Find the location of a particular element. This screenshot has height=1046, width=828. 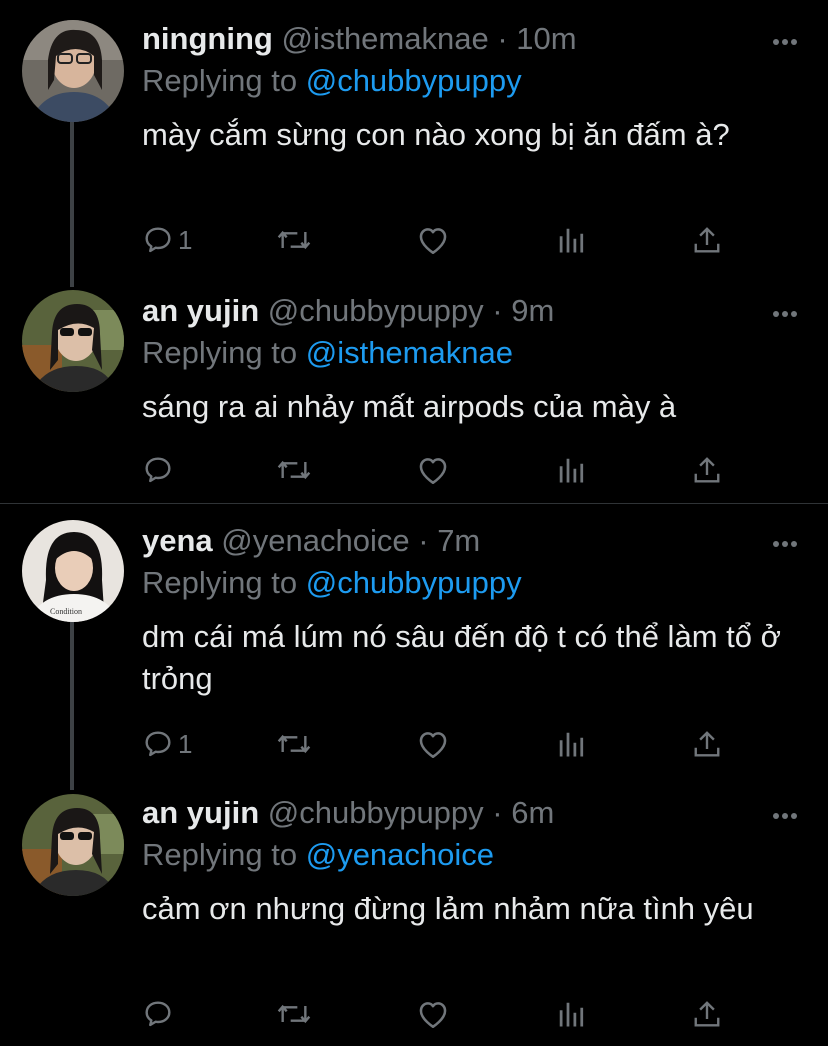

tweet-header: an yujin @chubbypuppy · 9m is located at coordinates (348, 311).